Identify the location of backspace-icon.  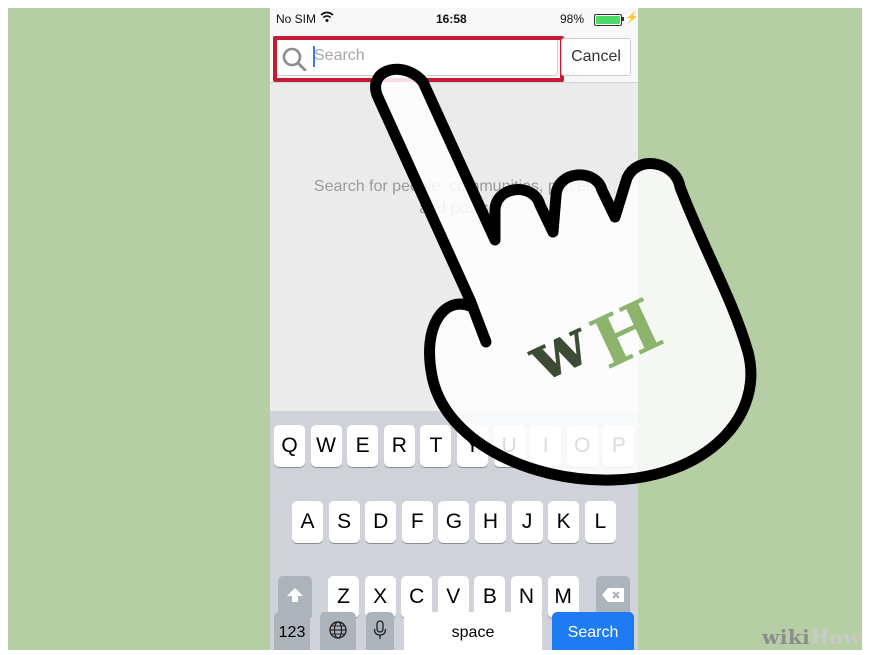
(613, 597).